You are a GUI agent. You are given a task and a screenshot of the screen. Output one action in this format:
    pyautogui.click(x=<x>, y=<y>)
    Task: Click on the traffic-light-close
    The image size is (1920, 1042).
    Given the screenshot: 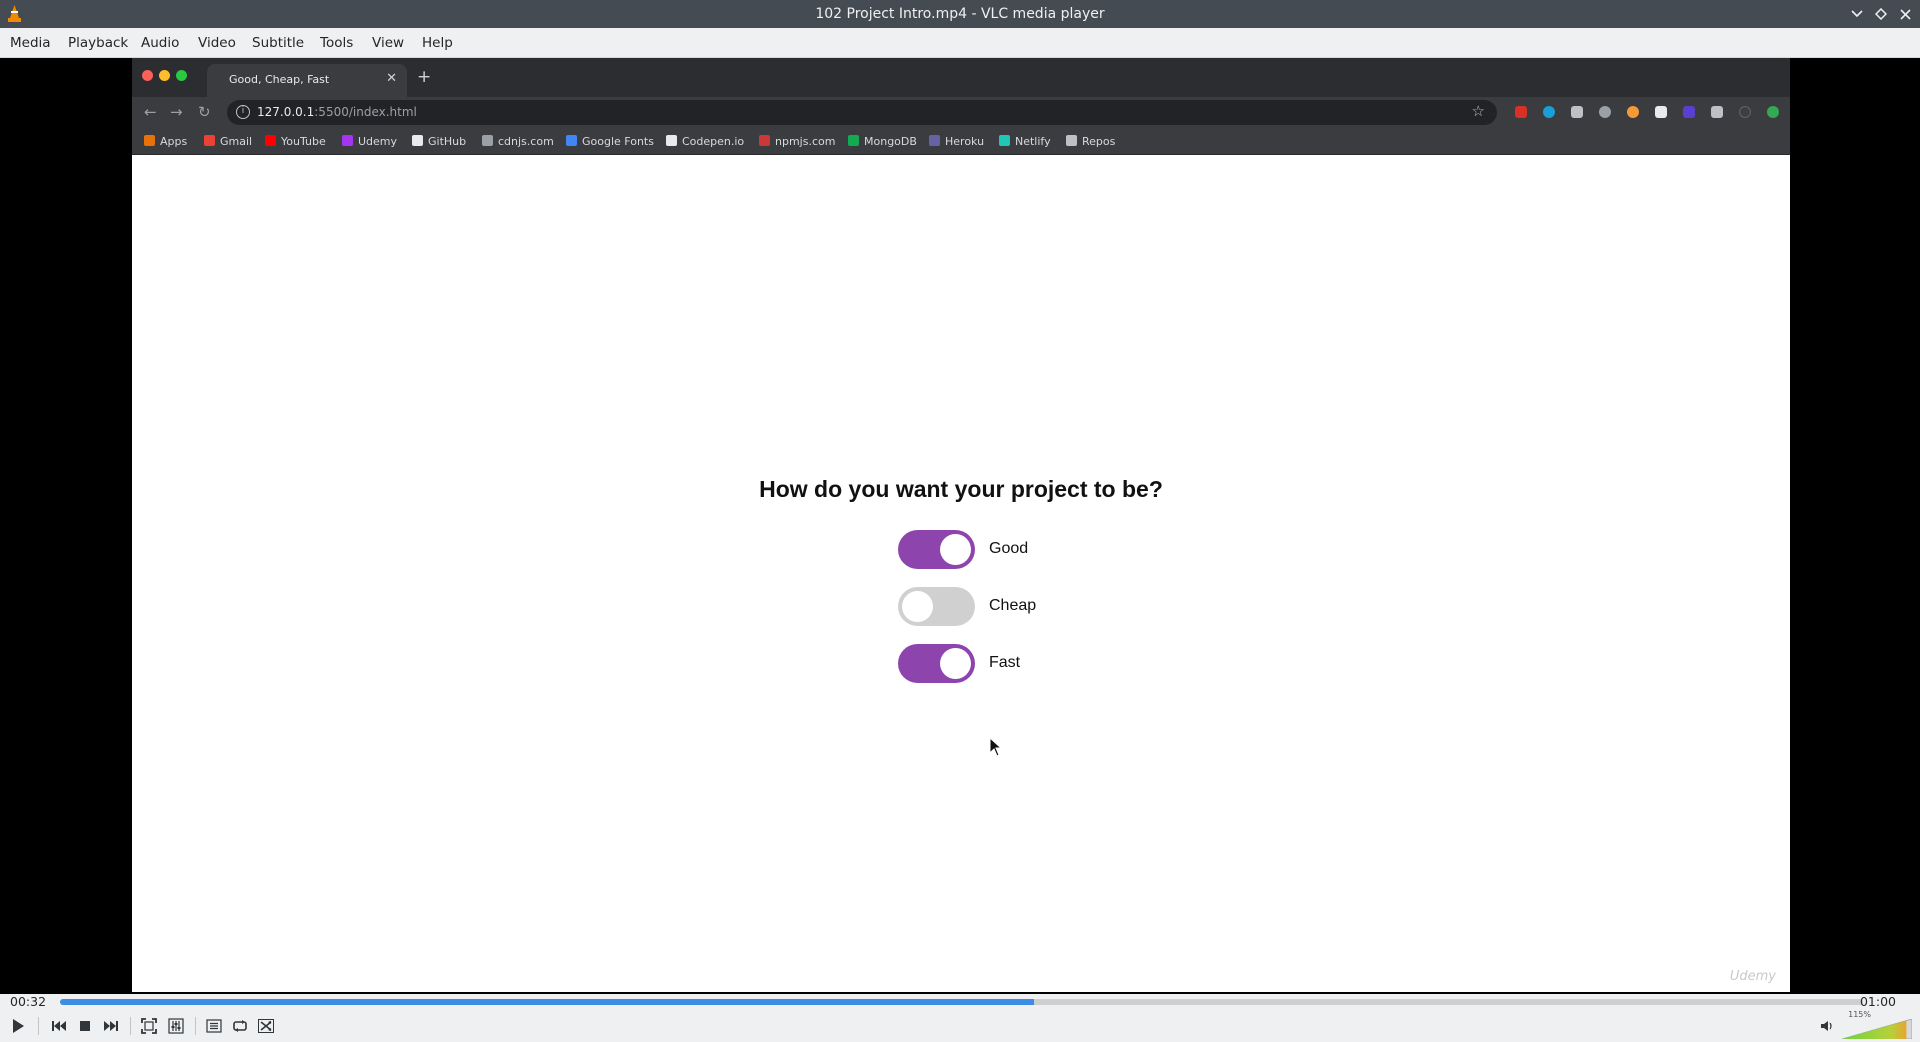 What is the action you would take?
    pyautogui.click(x=147, y=75)
    